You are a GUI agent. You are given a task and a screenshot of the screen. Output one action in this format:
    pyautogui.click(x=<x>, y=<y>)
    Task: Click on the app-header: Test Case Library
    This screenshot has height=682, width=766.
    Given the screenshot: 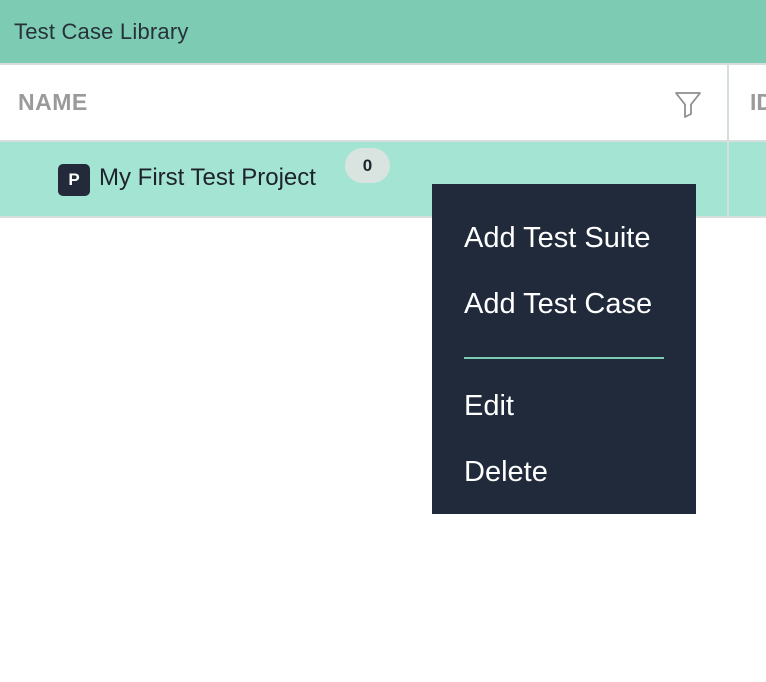 What is the action you would take?
    pyautogui.click(x=383, y=31)
    